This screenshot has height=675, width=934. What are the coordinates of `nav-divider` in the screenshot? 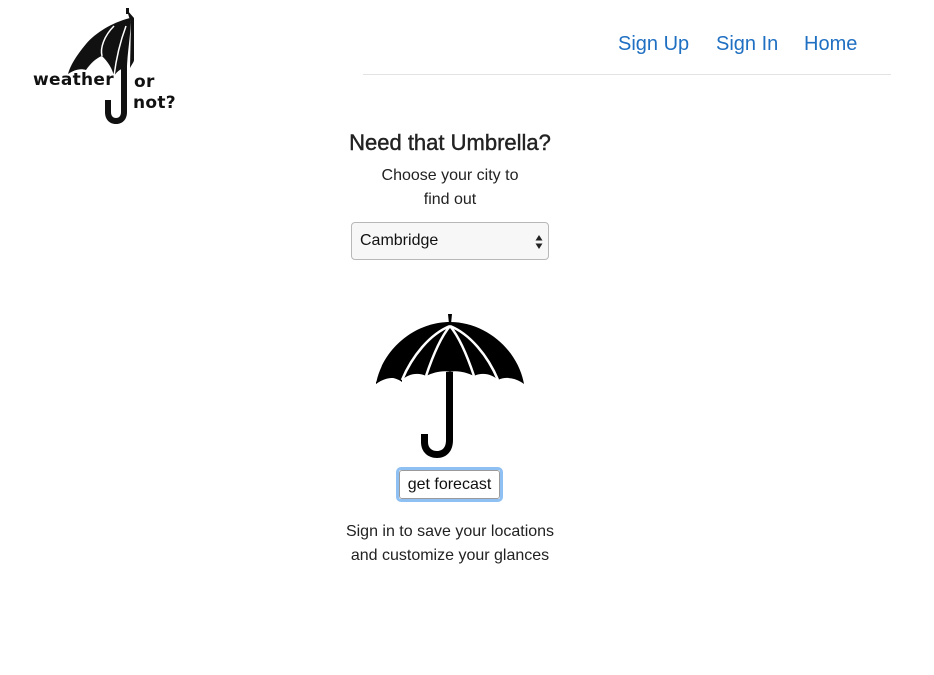 It's located at (627, 74).